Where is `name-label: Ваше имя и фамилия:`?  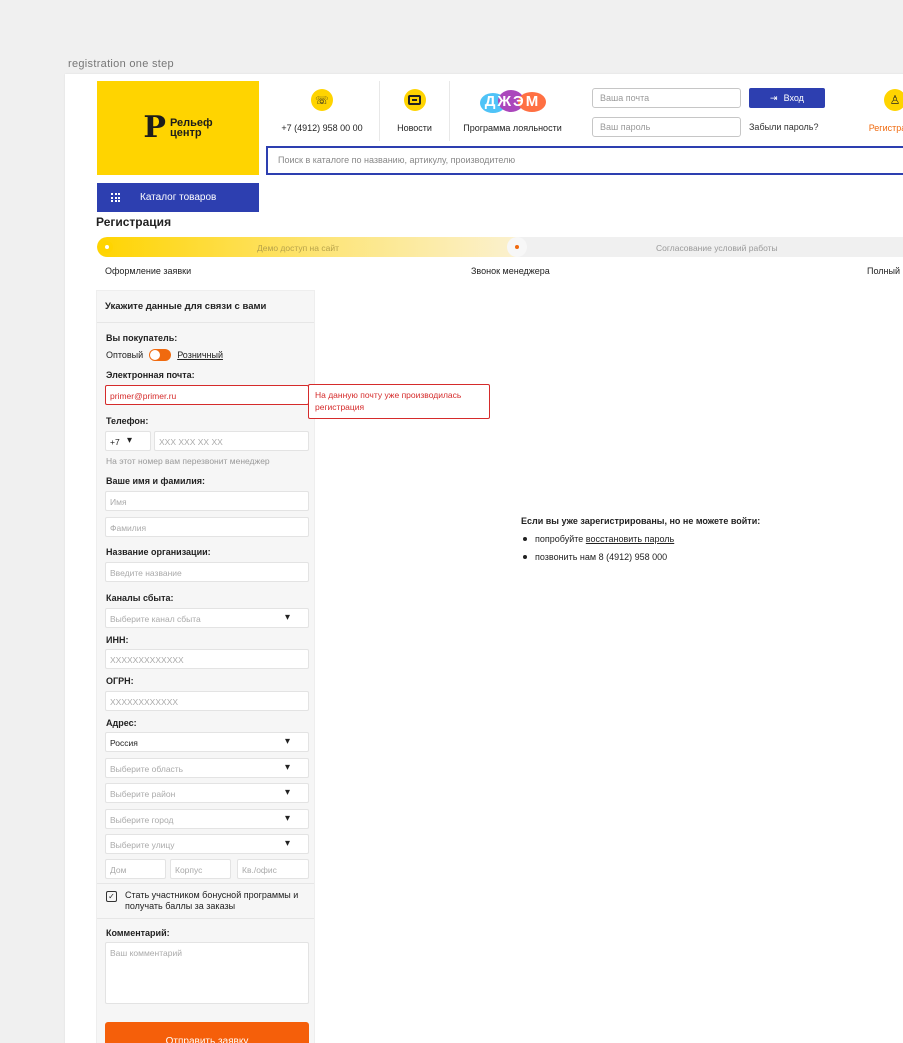 name-label: Ваше имя и фамилия: is located at coordinates (156, 481).